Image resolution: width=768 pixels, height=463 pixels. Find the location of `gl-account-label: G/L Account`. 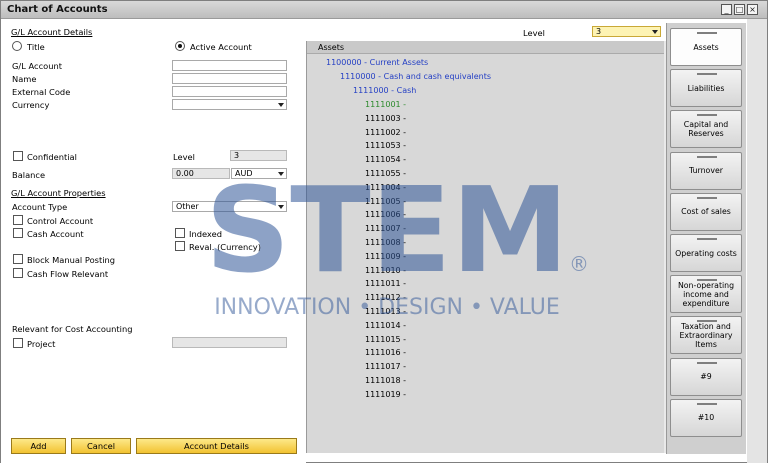

gl-account-label: G/L Account is located at coordinates (37, 66).